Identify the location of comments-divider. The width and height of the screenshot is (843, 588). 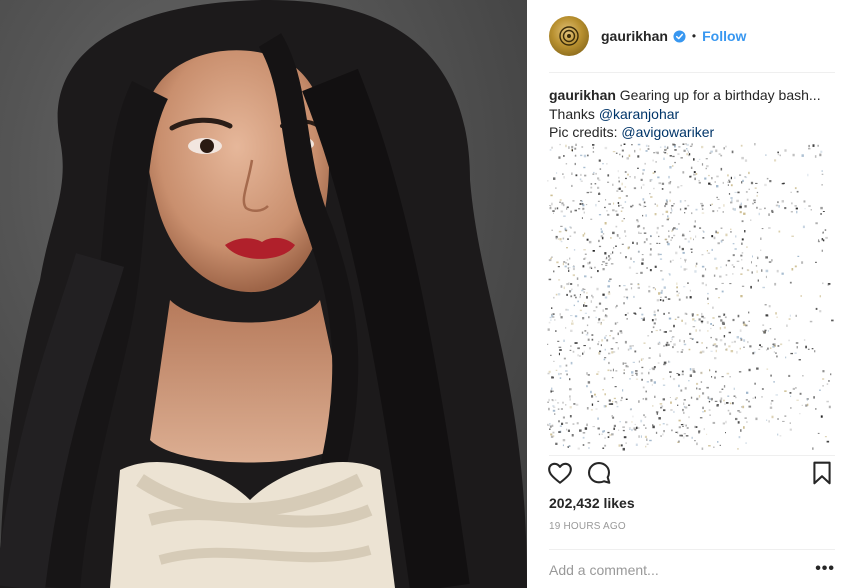
(692, 455).